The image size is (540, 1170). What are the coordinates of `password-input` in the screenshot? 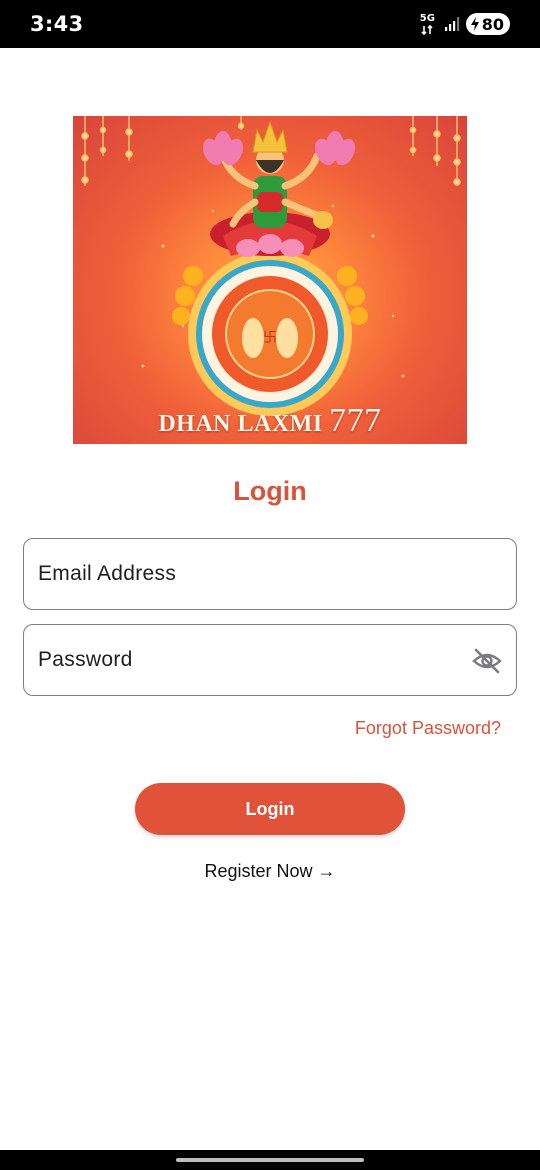 It's located at (253, 660).